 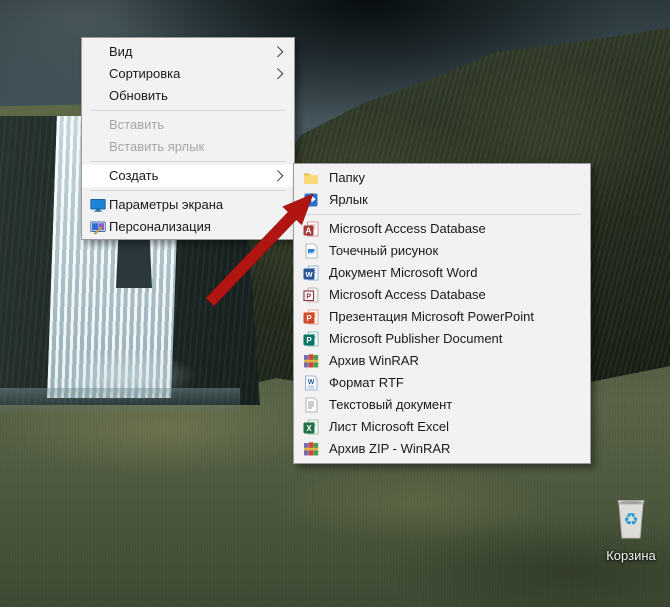 I want to click on submenu-item-folder: Папку, so click(x=442, y=178).